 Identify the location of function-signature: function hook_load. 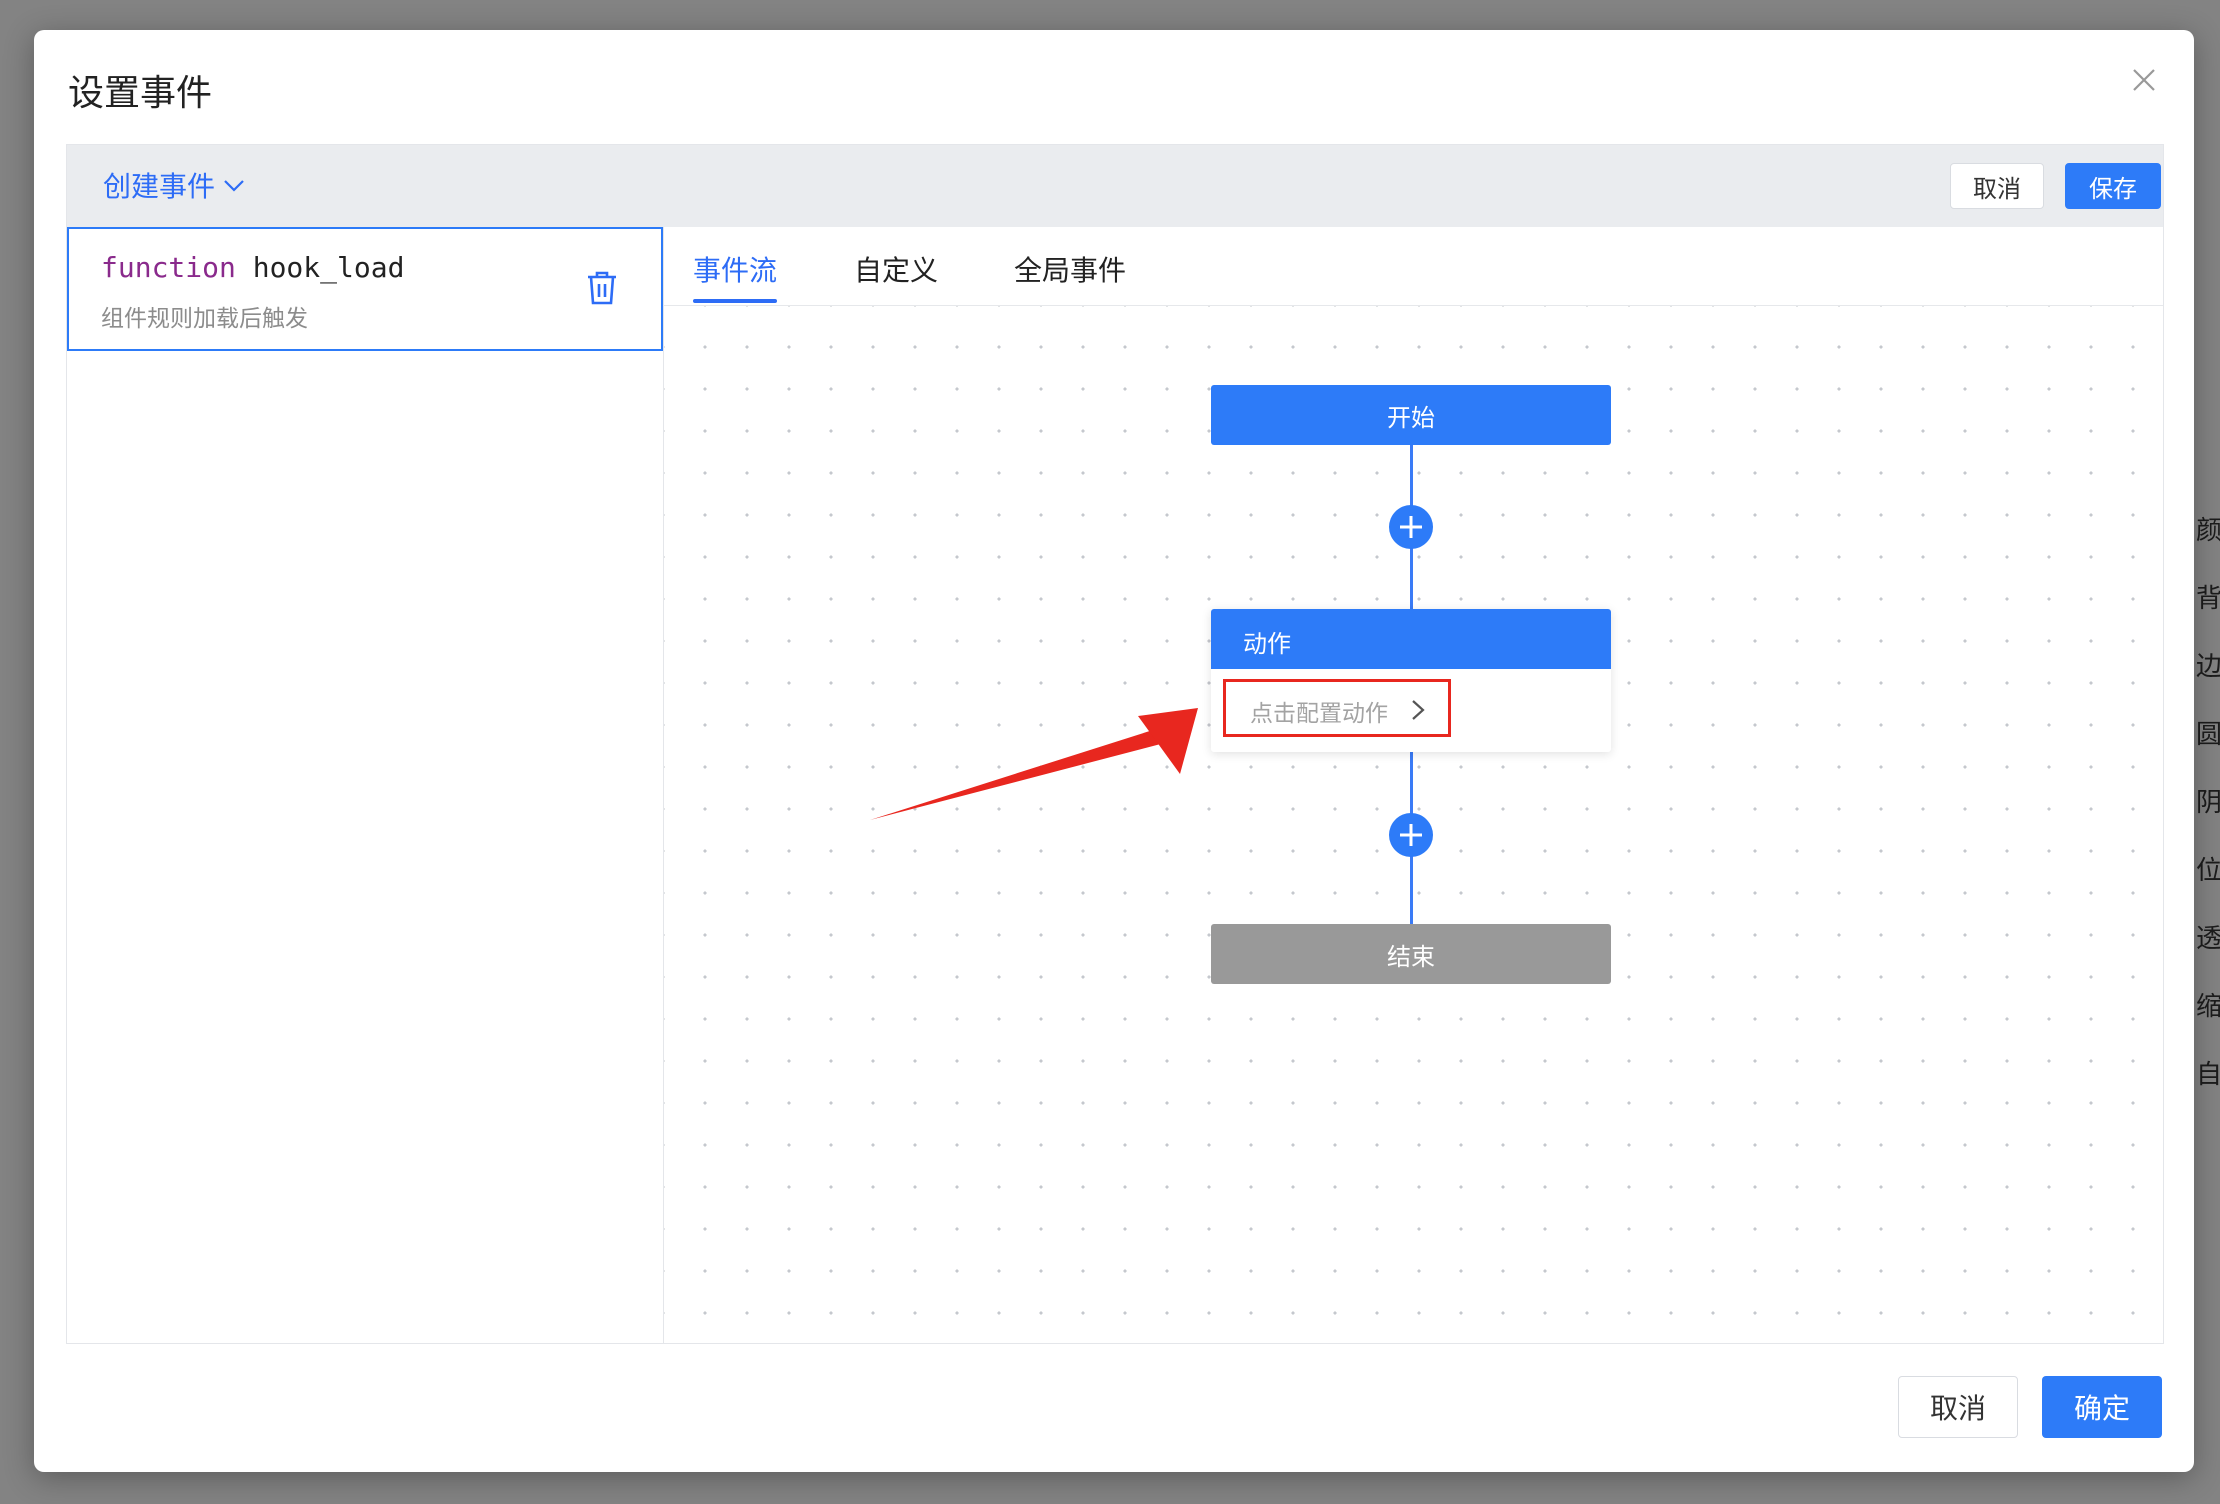
(252, 267).